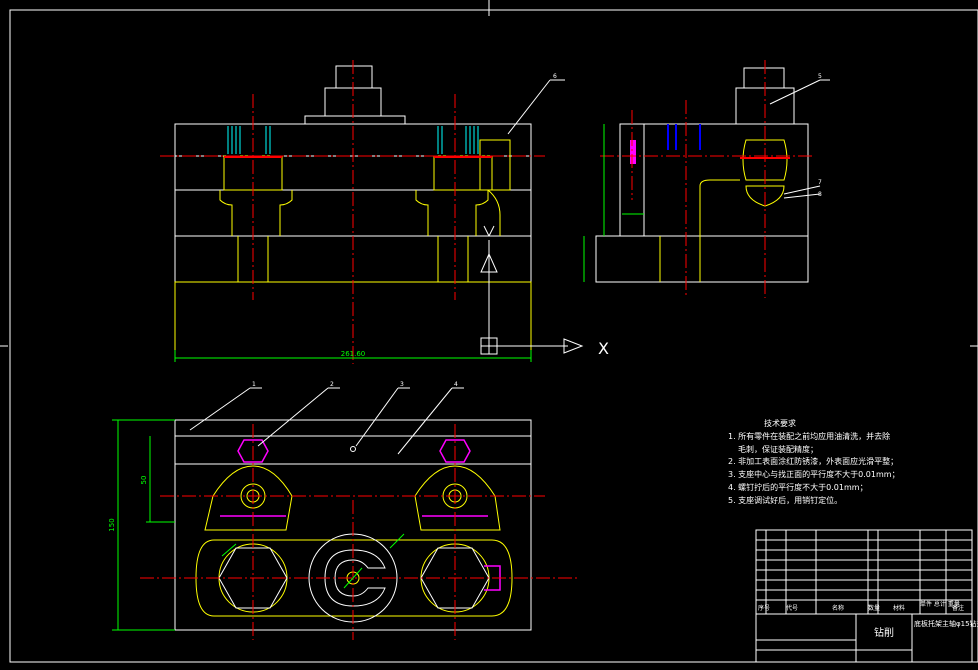 The width and height of the screenshot is (978, 670). What do you see at coordinates (456, 384) in the screenshot?
I see `callout-4: 4` at bounding box center [456, 384].